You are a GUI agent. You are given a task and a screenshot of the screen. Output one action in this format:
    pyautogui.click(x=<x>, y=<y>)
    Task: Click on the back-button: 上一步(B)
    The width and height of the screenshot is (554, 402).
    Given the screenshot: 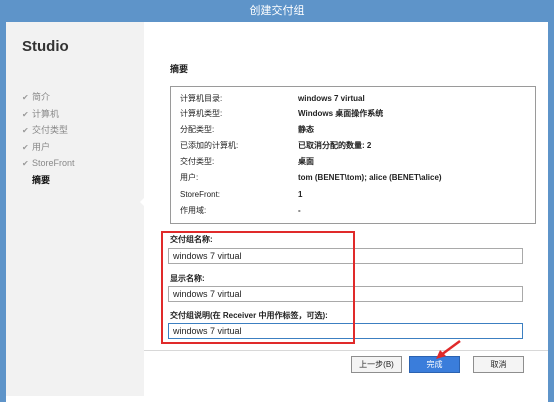 What is the action you would take?
    pyautogui.click(x=376, y=364)
    